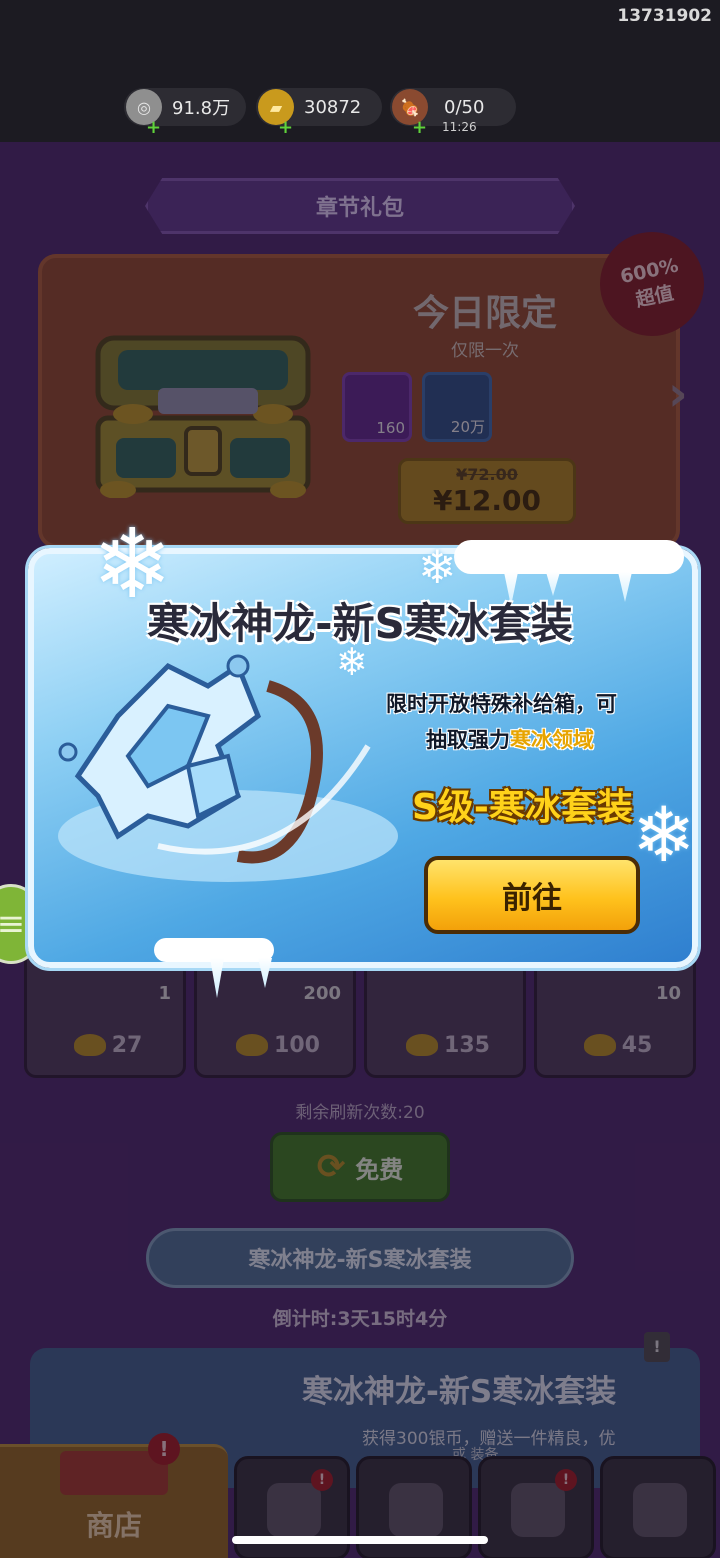  What do you see at coordinates (569, 557) in the screenshot?
I see `snow-decoration` at bounding box center [569, 557].